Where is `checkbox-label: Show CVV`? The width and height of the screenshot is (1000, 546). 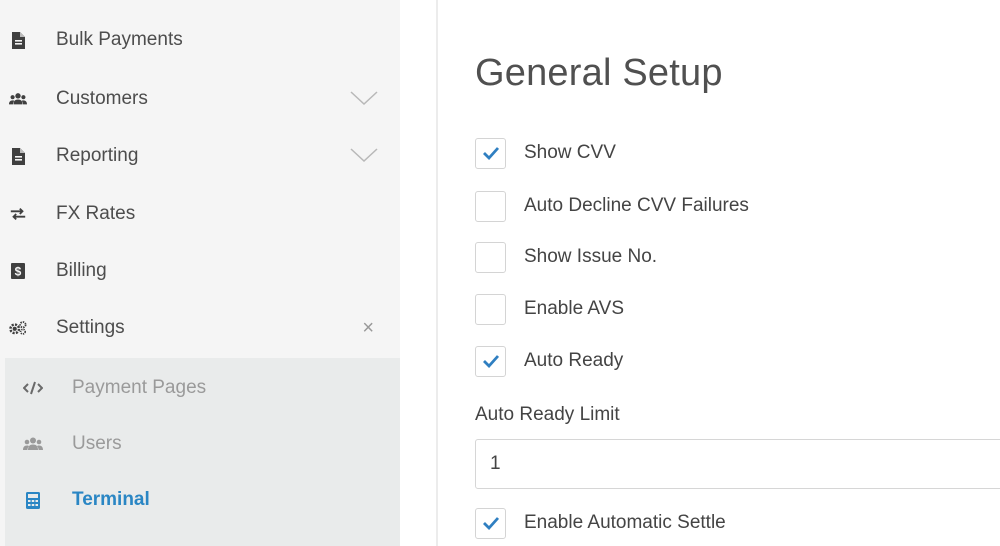
checkbox-label: Show CVV is located at coordinates (570, 152).